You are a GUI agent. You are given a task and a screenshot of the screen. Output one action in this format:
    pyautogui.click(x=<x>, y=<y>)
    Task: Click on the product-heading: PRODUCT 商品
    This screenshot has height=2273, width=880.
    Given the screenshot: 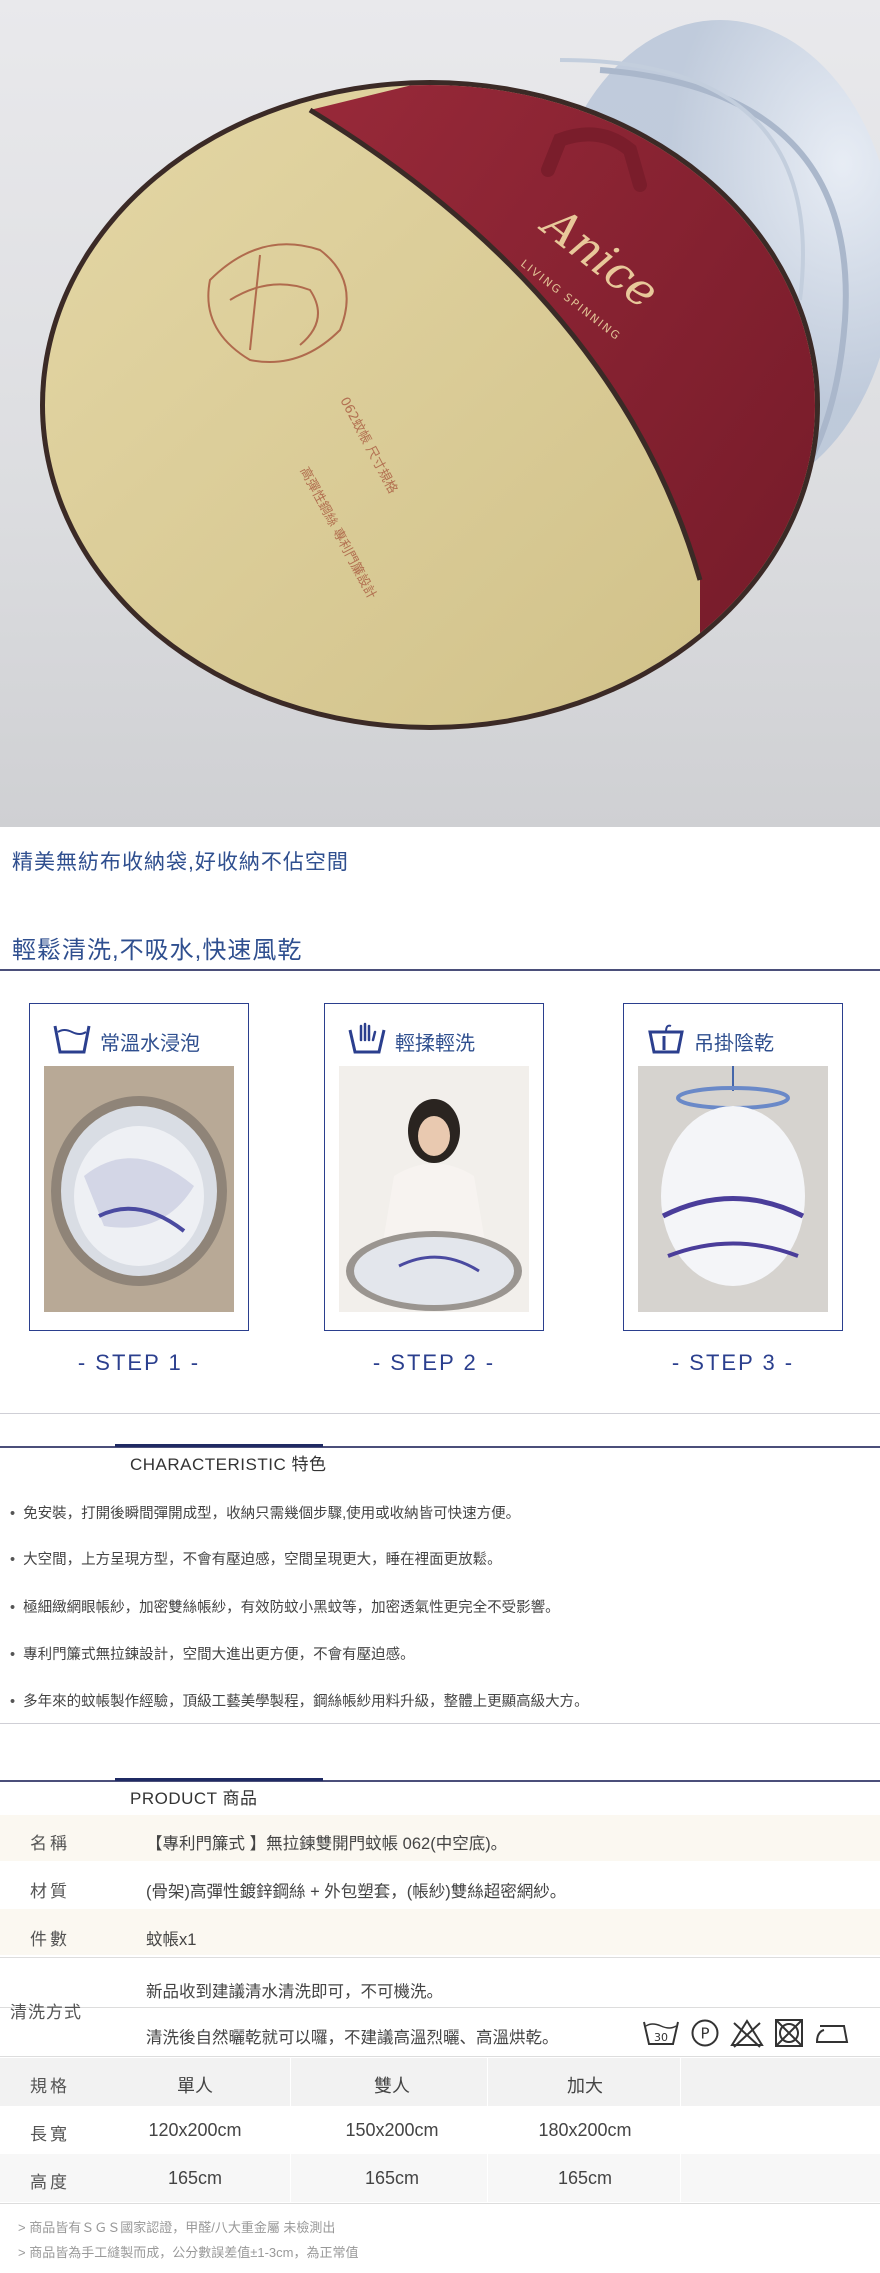 What is the action you would take?
    pyautogui.click(x=194, y=1798)
    